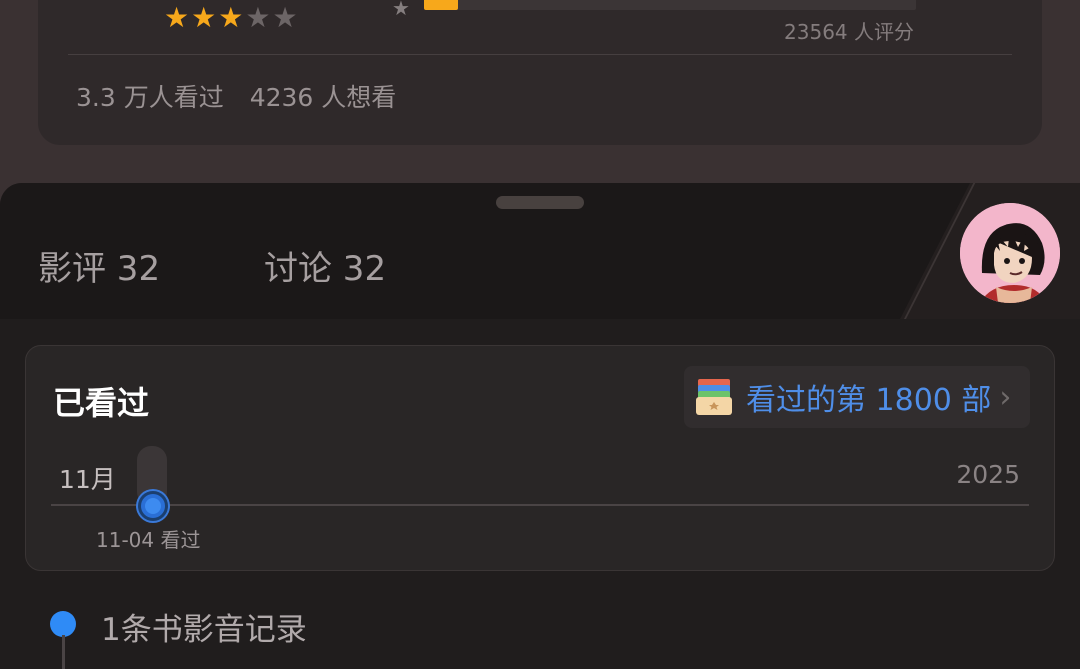 This screenshot has width=1080, height=669. I want to click on record-line, so click(63, 652).